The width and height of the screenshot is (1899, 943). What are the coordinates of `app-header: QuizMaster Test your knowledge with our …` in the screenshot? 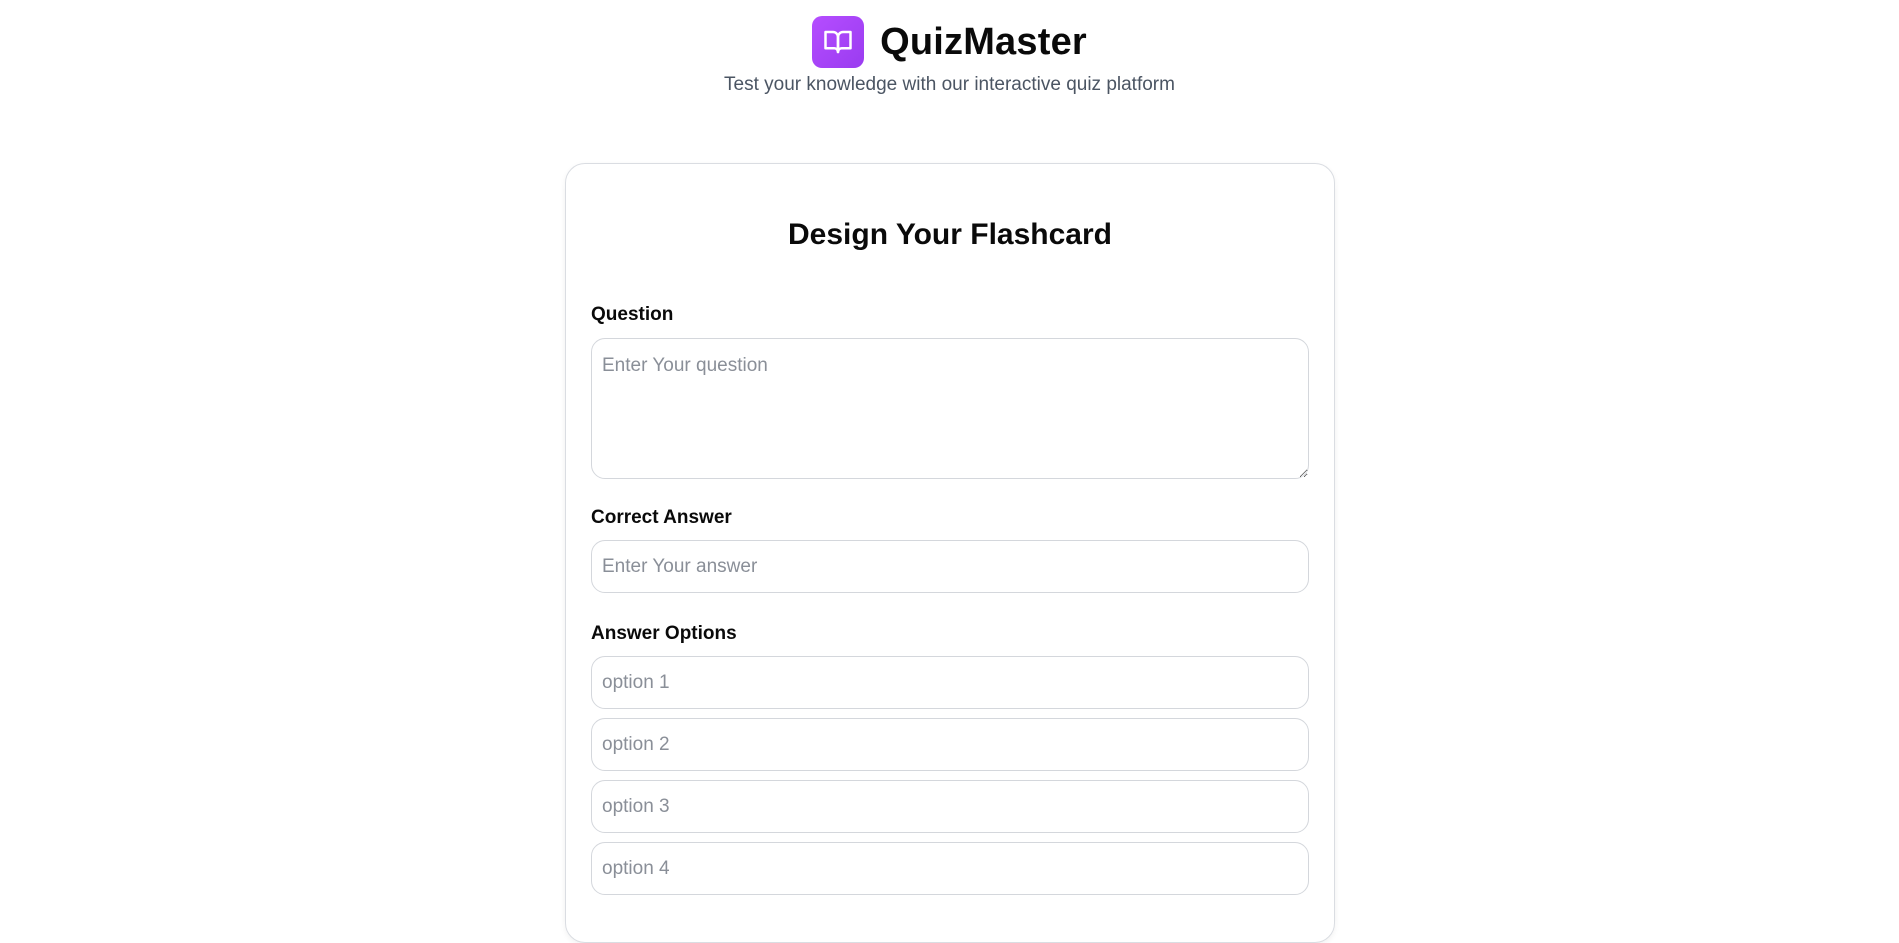 It's located at (949, 56).